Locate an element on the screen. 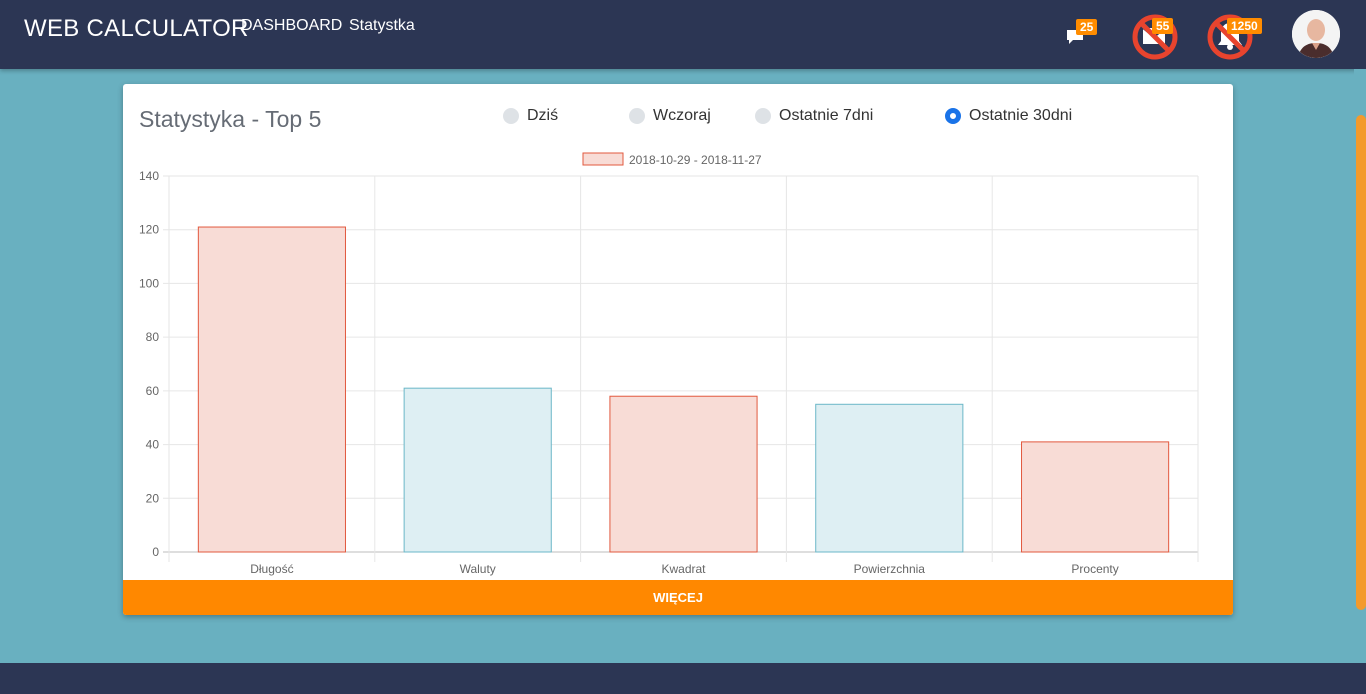 This screenshot has width=1366, height=694. user-photo-icon is located at coordinates (1316, 34).